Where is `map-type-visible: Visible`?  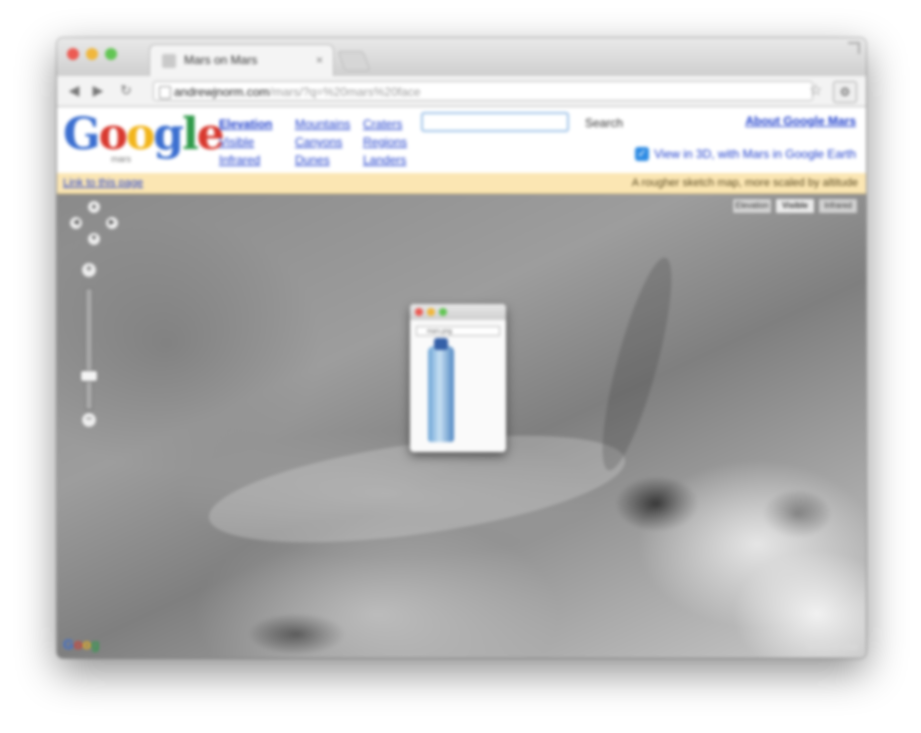 map-type-visible: Visible is located at coordinates (795, 206).